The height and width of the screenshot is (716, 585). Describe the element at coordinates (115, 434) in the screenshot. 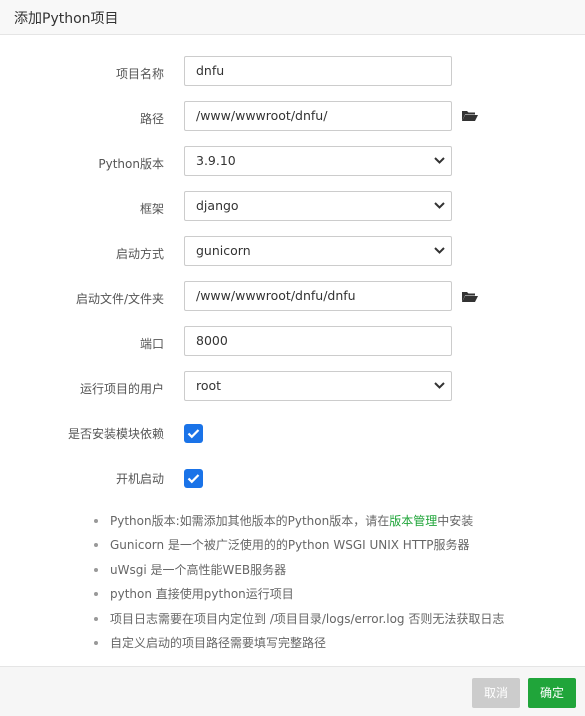

I see `install-deps-label: 是否安装模块依赖` at that location.